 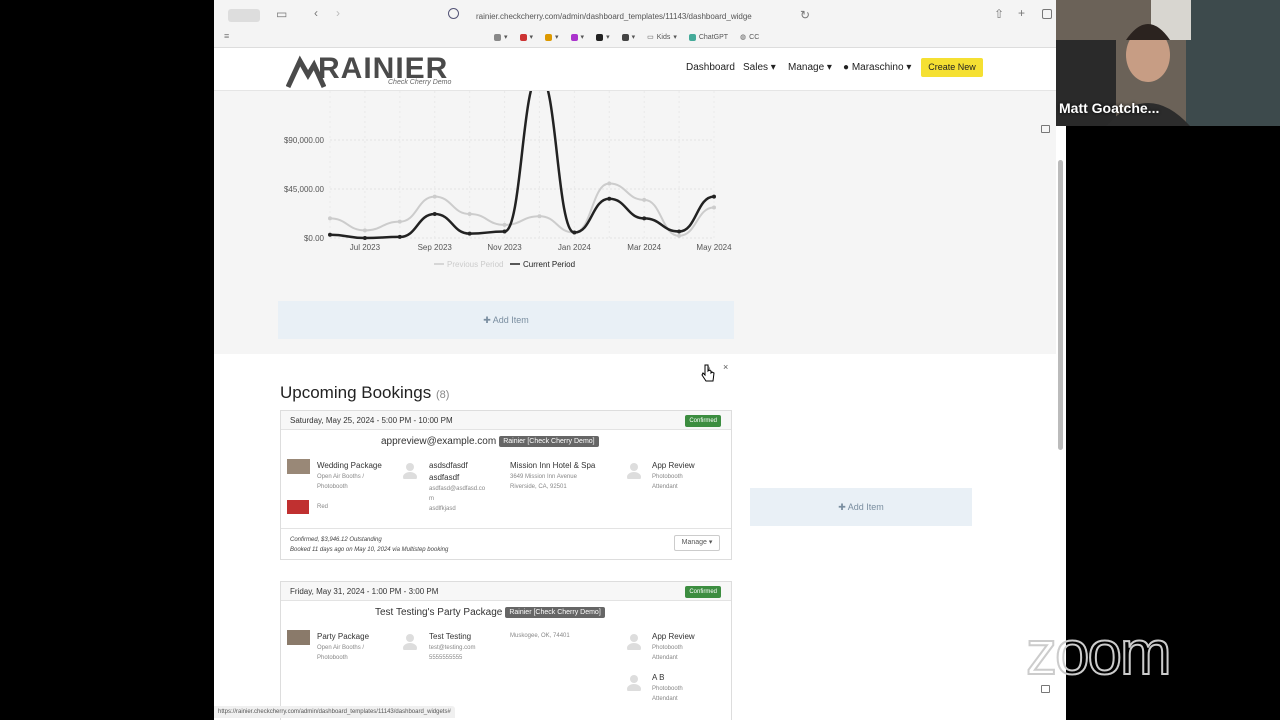 I want to click on nav-manage-label: Manage, so click(x=806, y=67).